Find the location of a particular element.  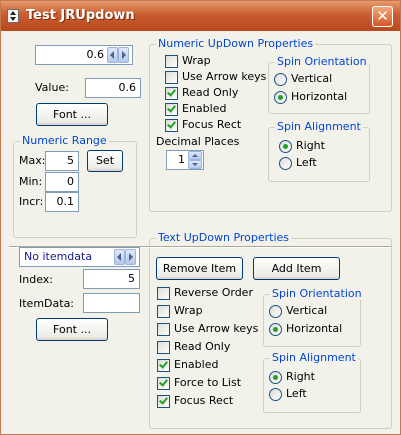

arrow-down-icon is located at coordinates (195, 164).